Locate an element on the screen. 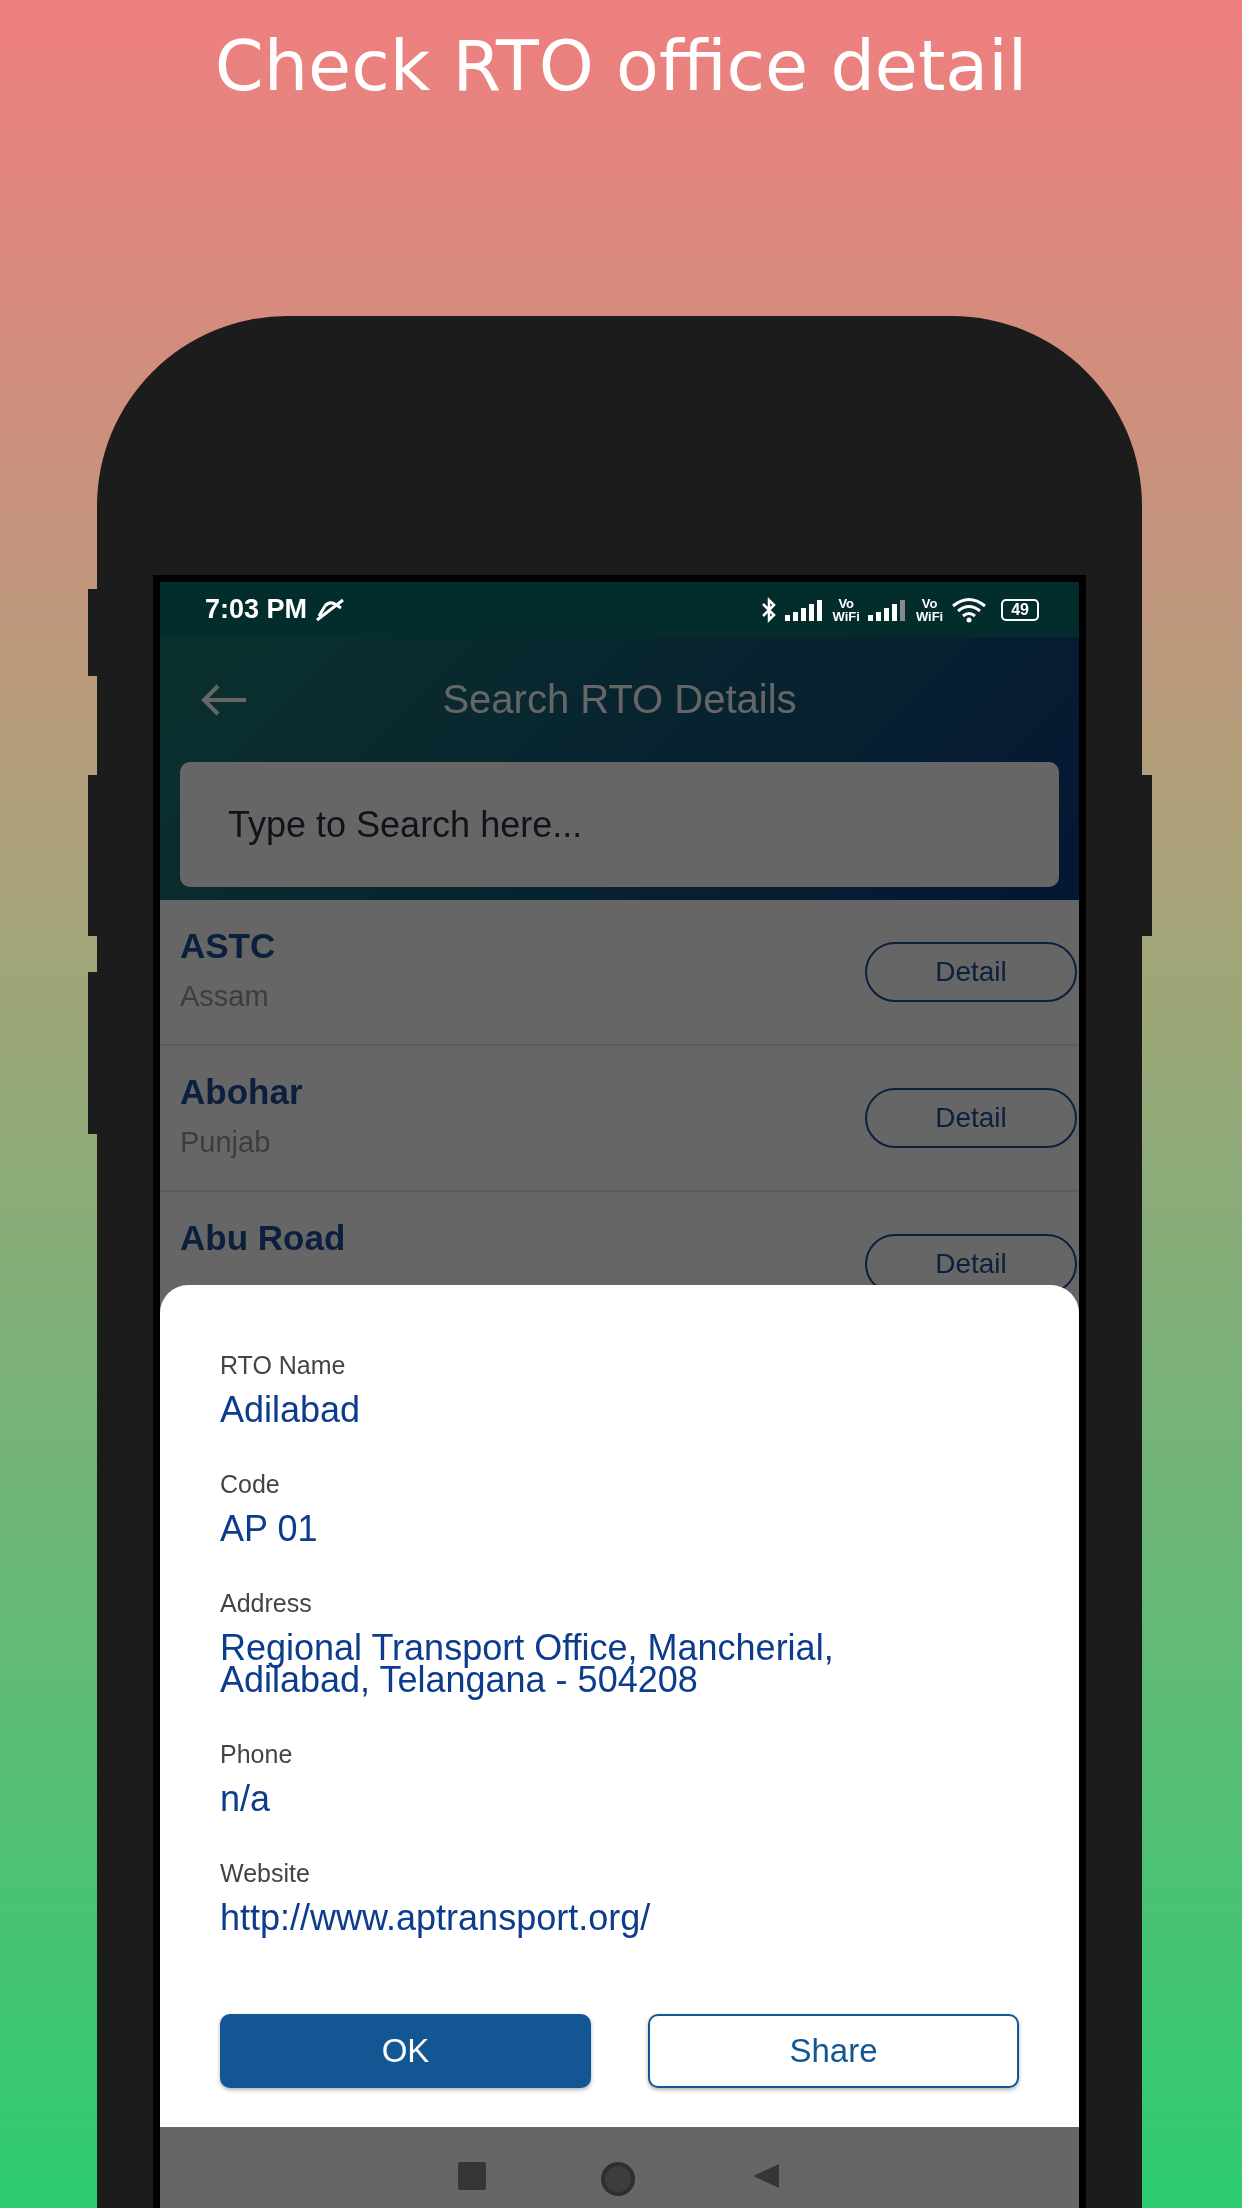 The height and width of the screenshot is (2208, 1242). wifi-icon is located at coordinates (969, 609).